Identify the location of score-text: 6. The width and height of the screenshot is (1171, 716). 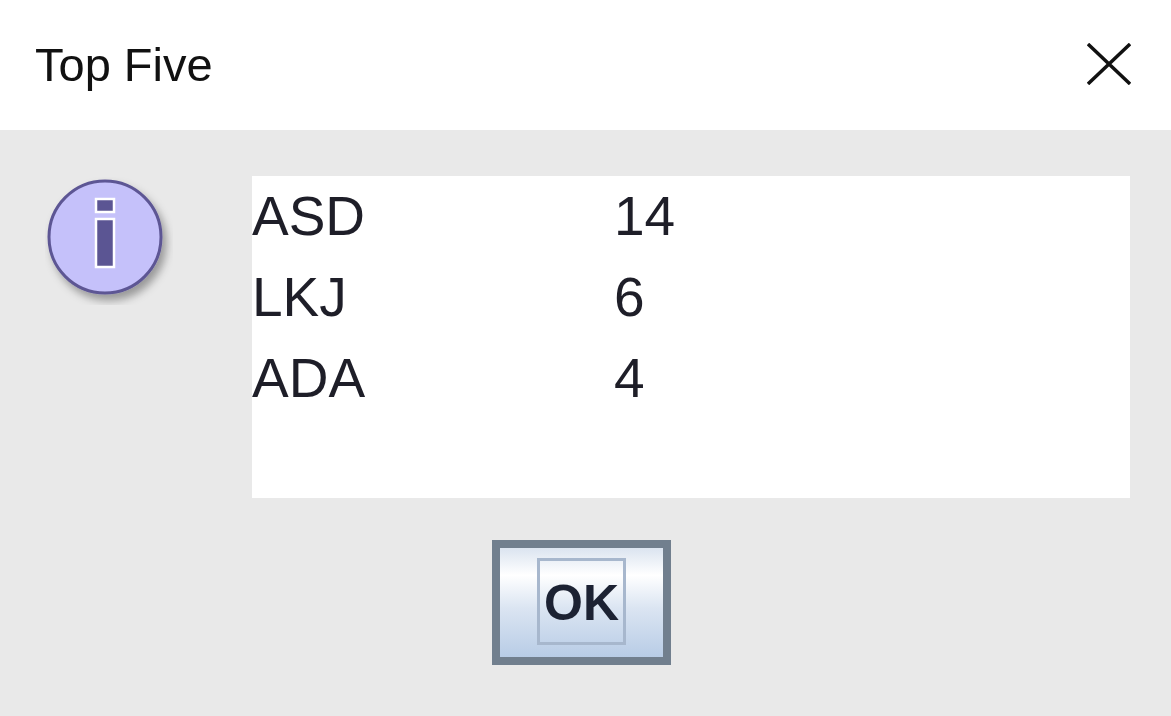
(630, 297).